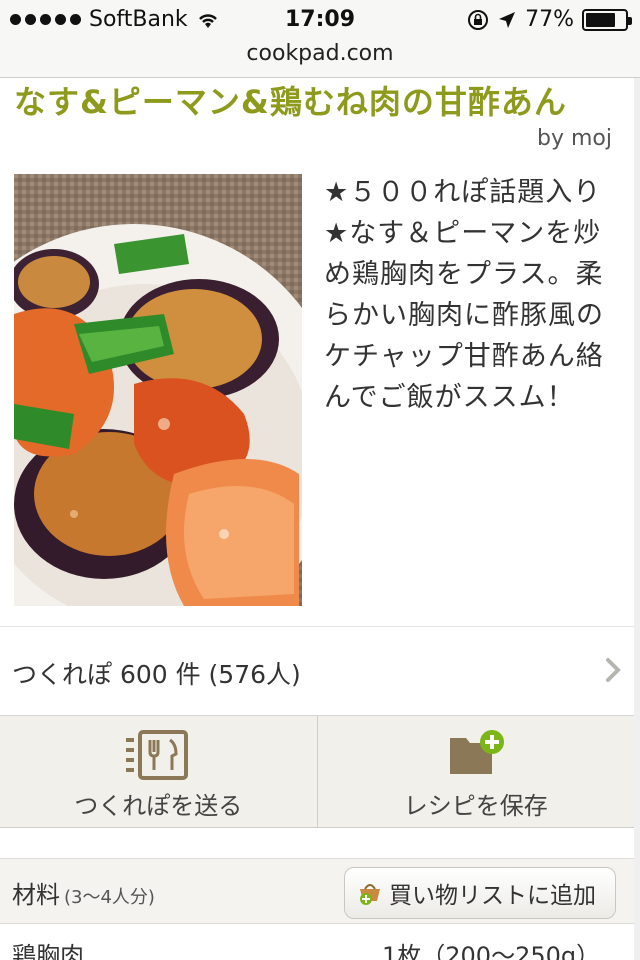 The height and width of the screenshot is (960, 640). Describe the element at coordinates (156, 674) in the screenshot. I see `tsukurepo-count: つくれぽ 600 件 (576人)` at that location.